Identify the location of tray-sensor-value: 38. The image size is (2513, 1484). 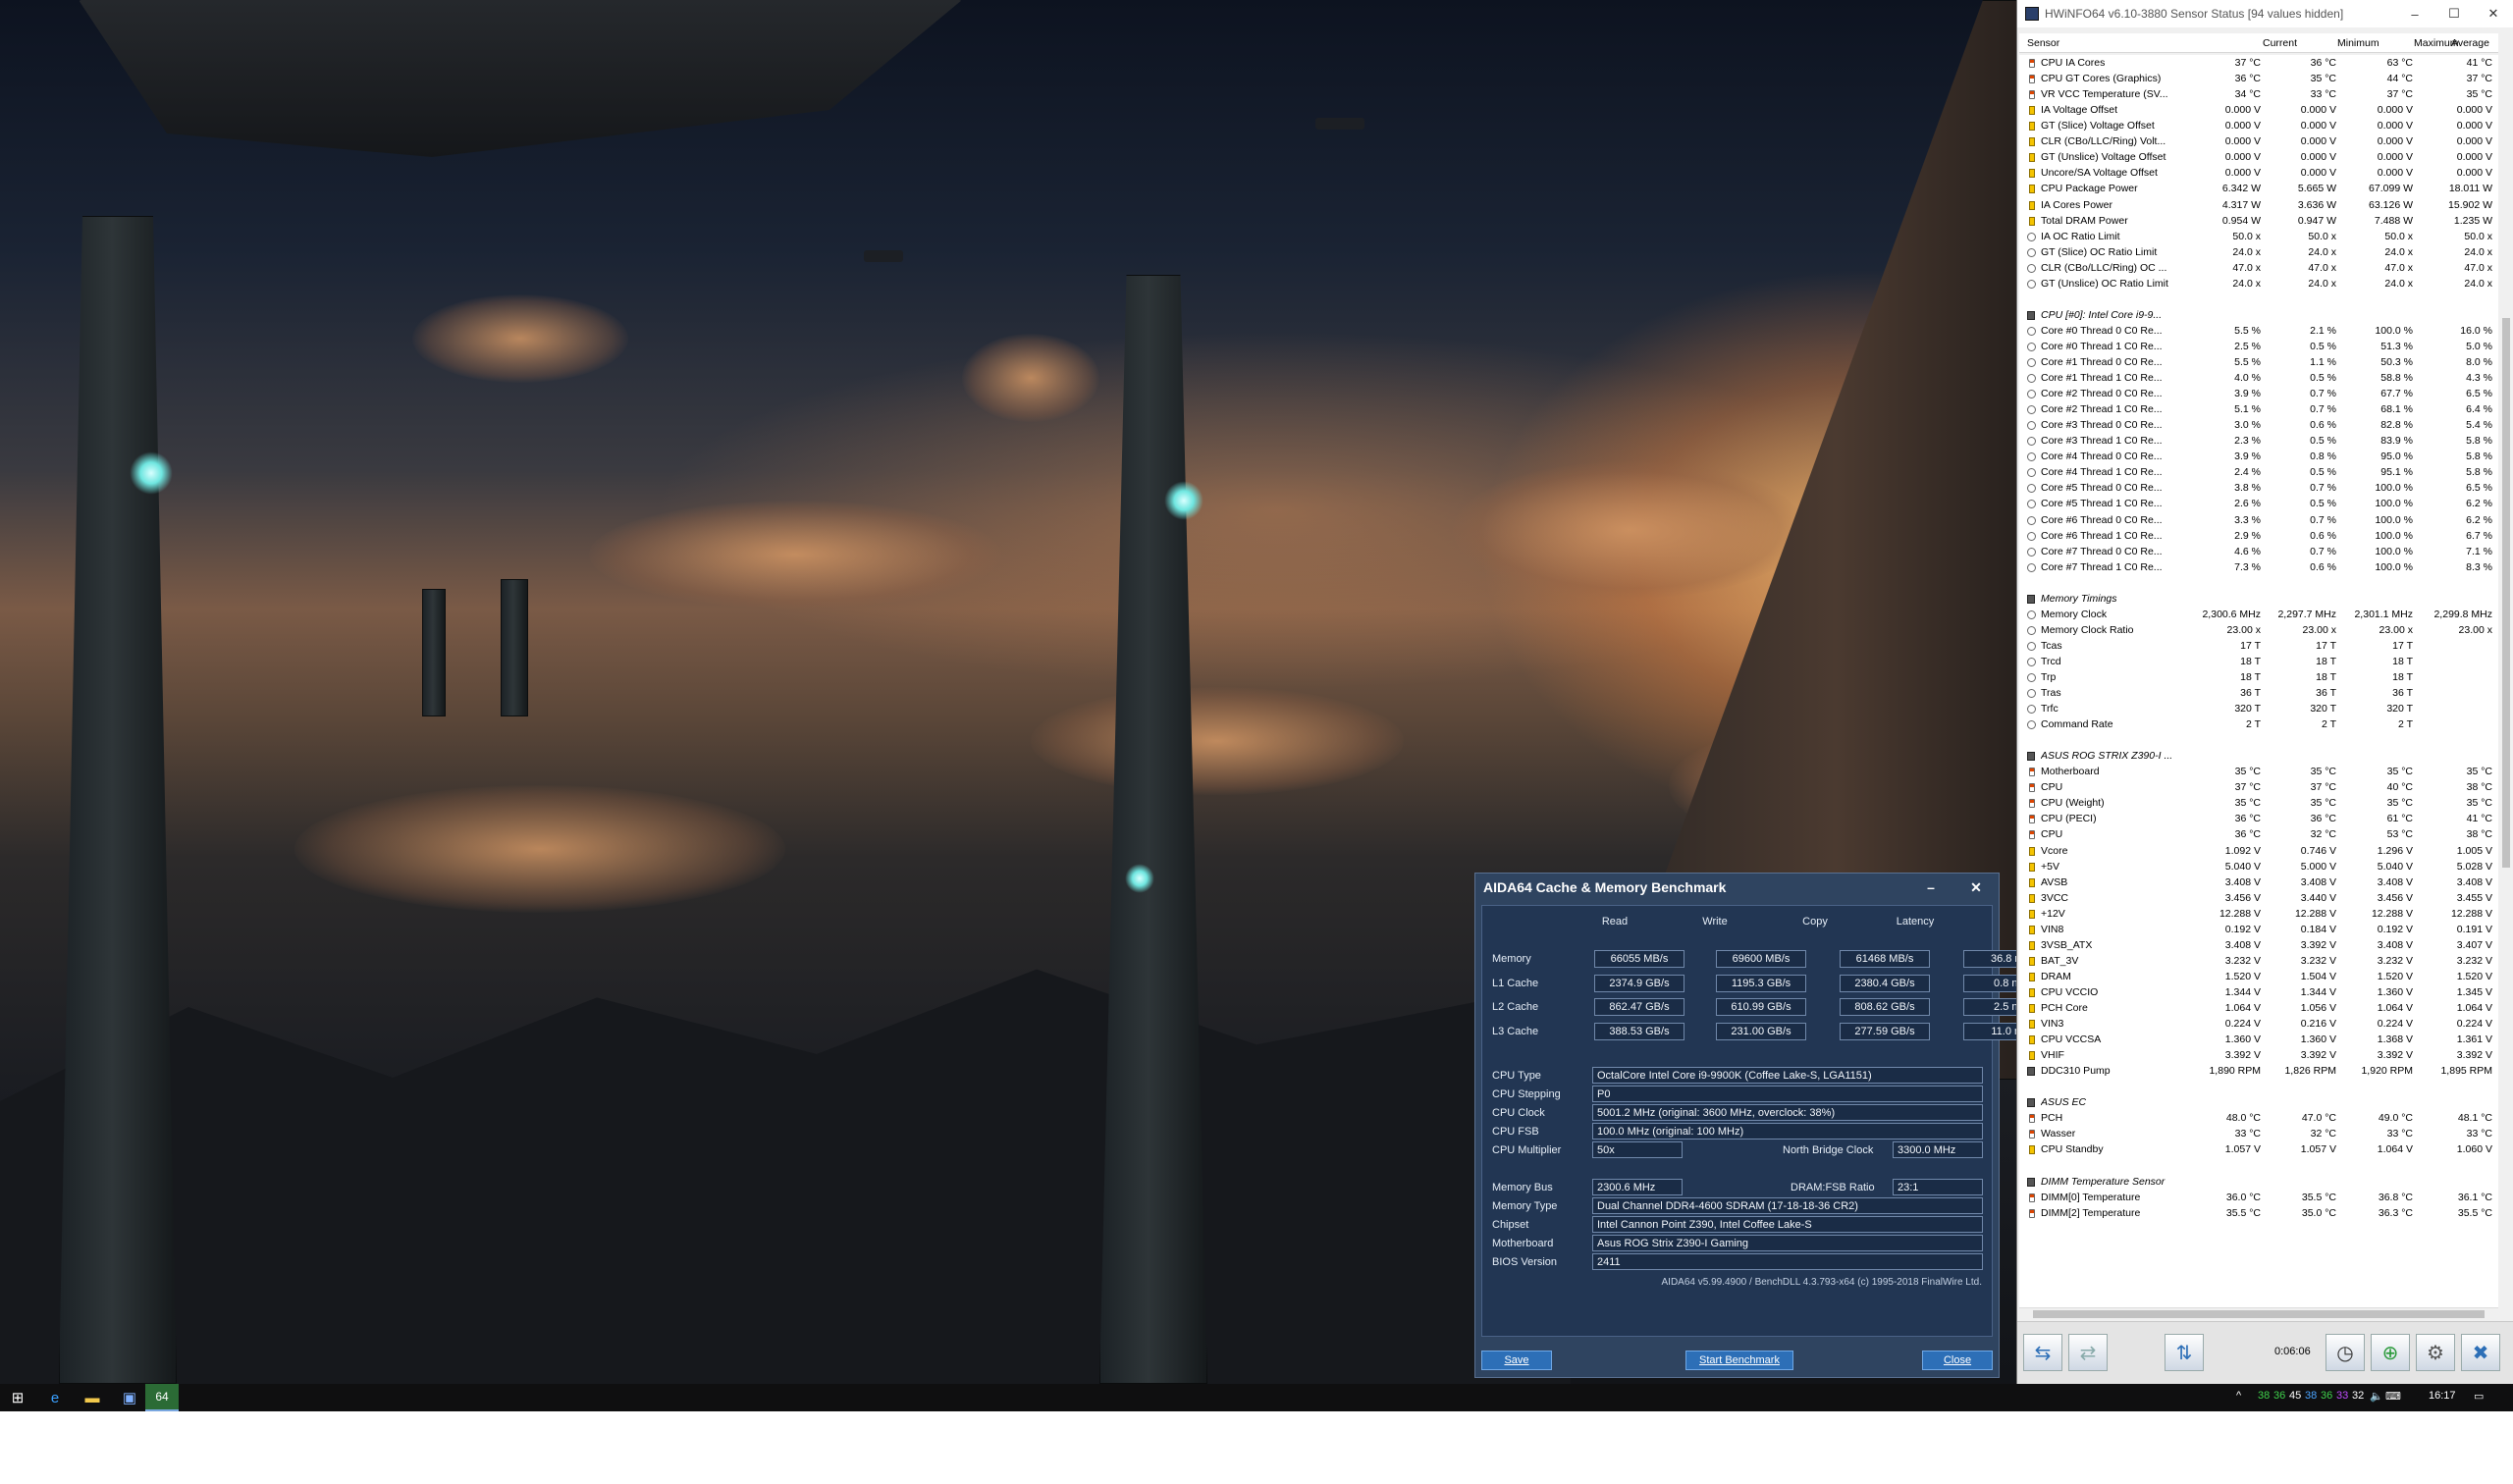
(2264, 1396).